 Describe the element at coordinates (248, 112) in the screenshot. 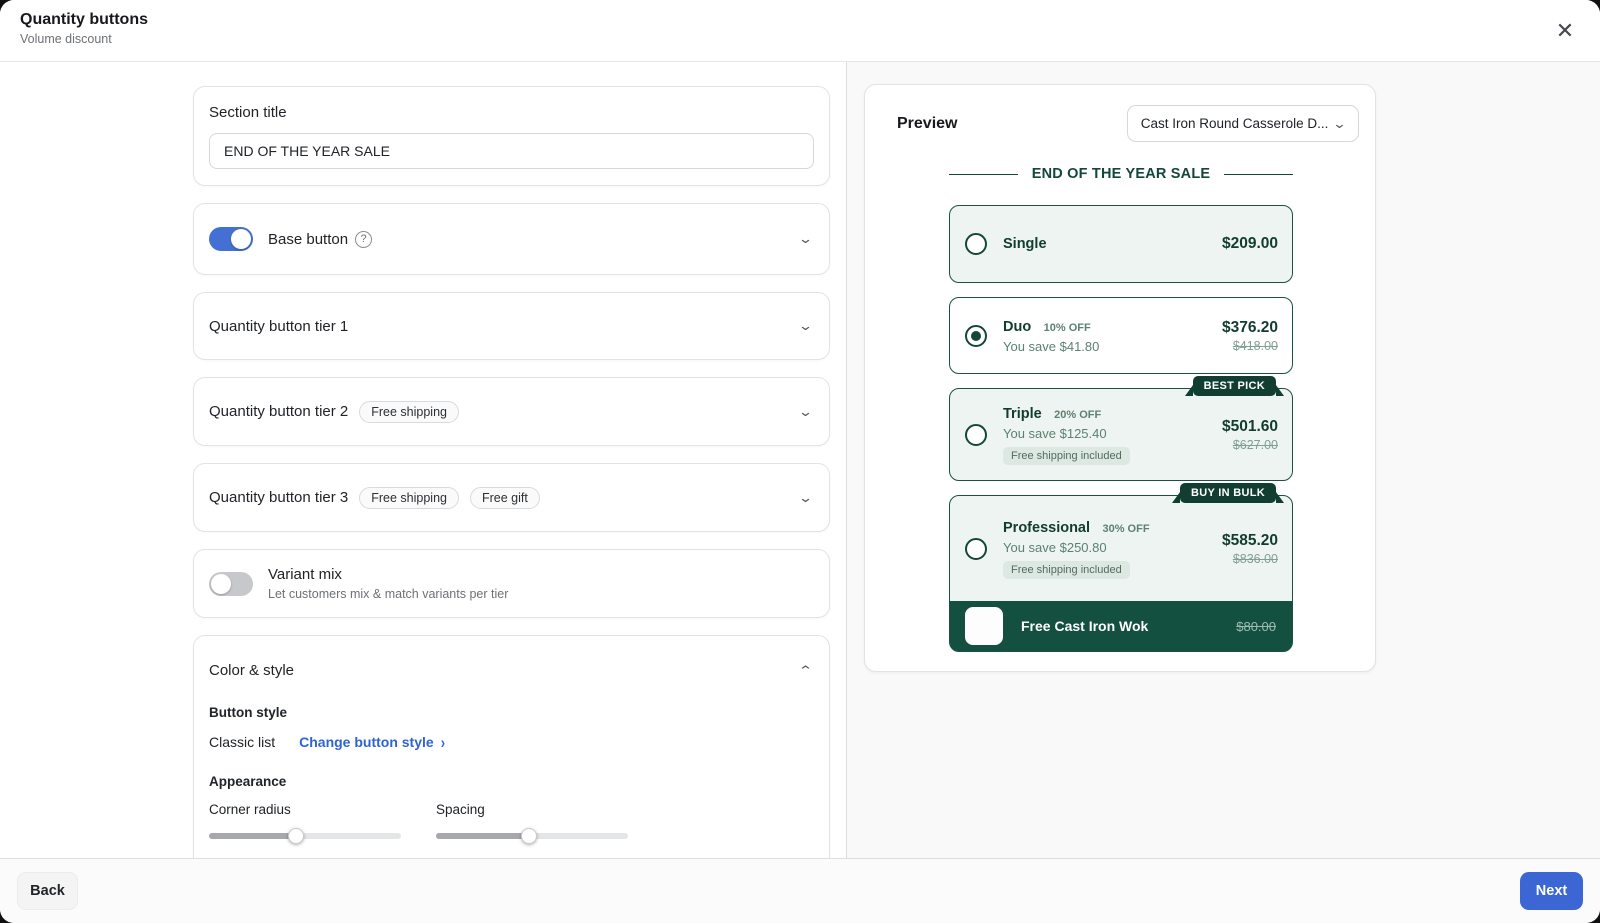

I see `section-title-label: Section title` at that location.